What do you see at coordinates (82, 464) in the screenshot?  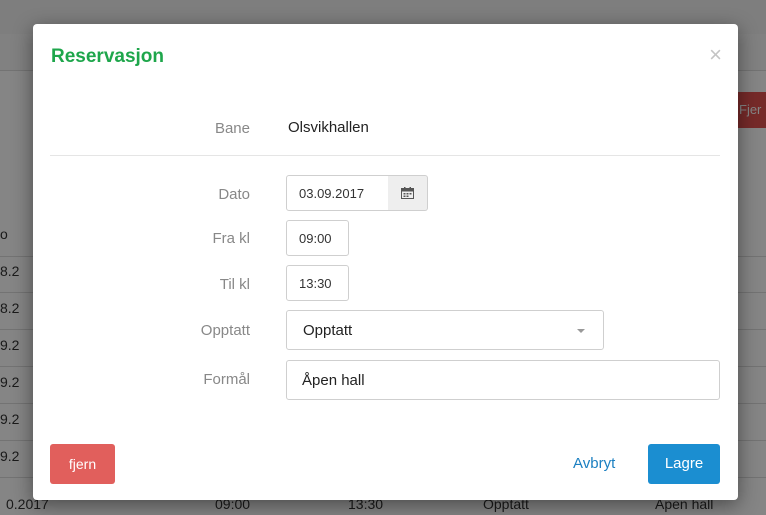 I see `delete-button: fjern` at bounding box center [82, 464].